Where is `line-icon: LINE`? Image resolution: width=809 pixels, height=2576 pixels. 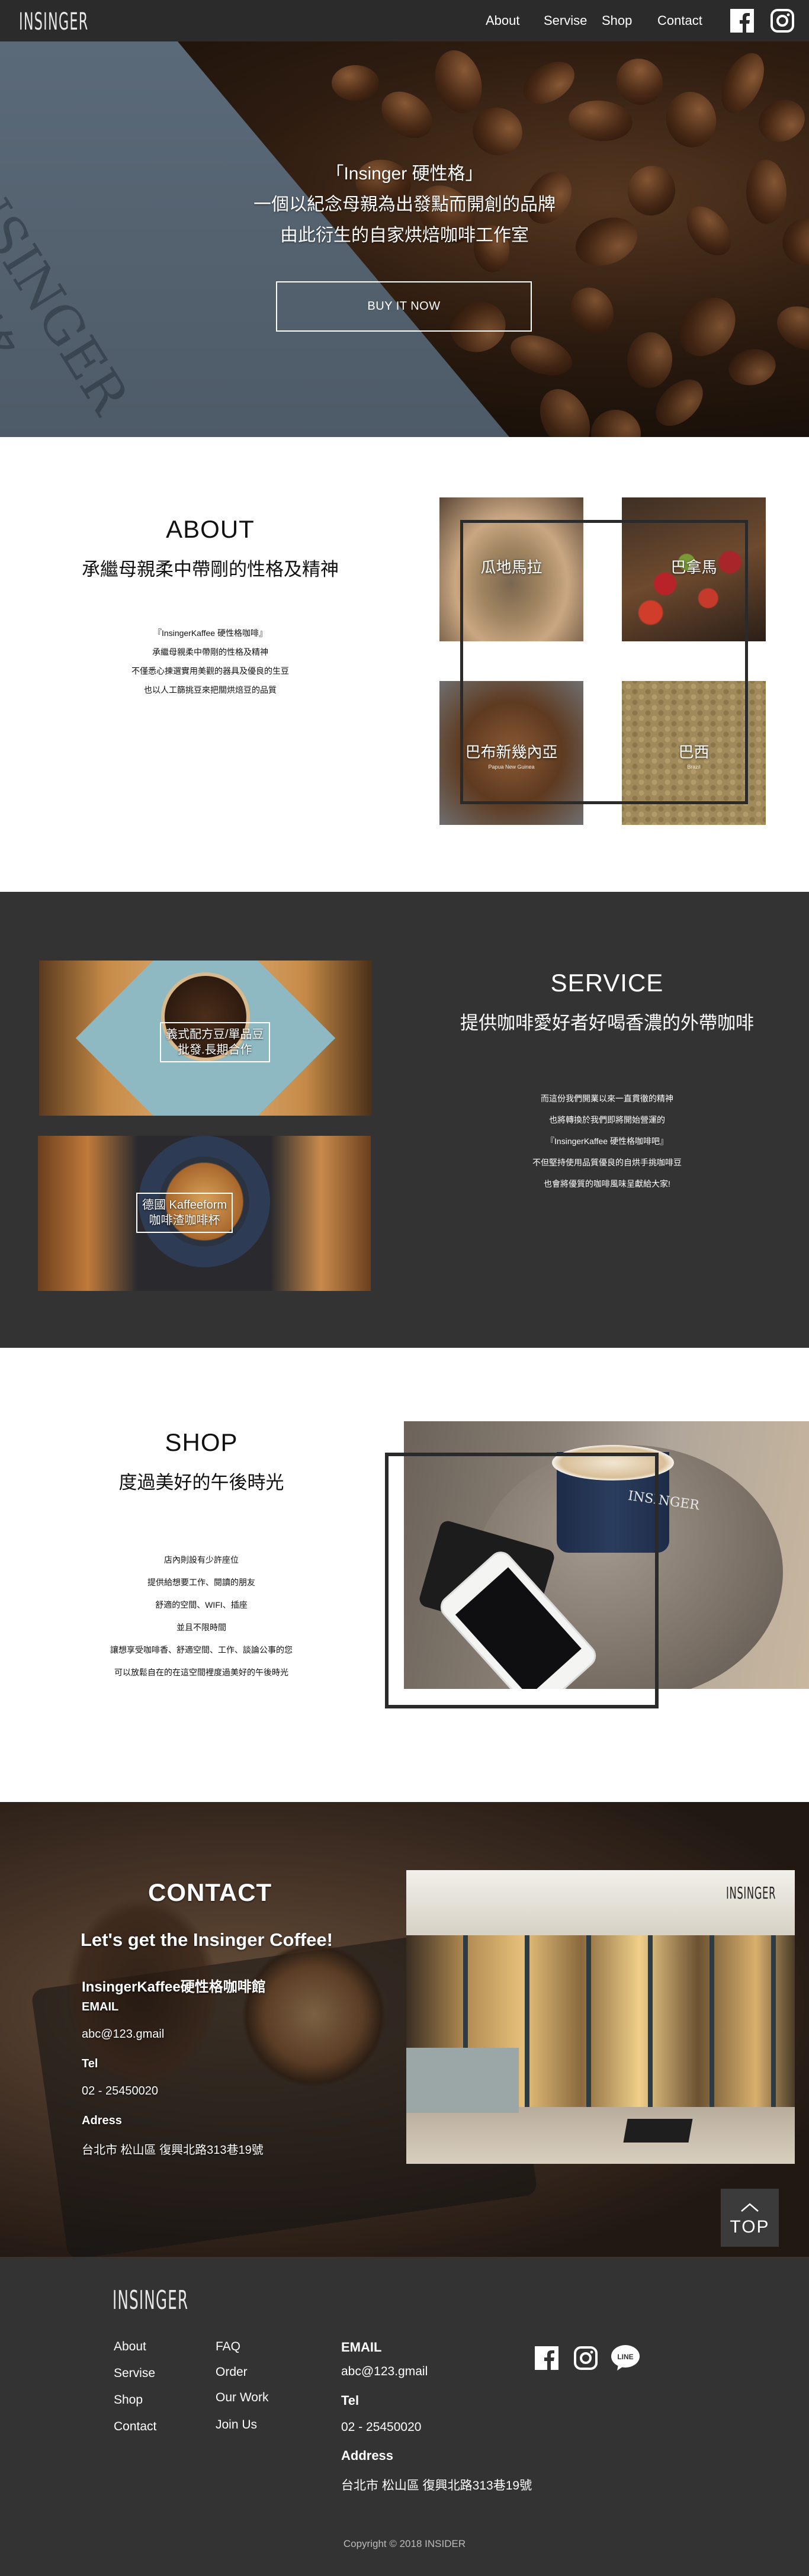 line-icon: LINE is located at coordinates (625, 2357).